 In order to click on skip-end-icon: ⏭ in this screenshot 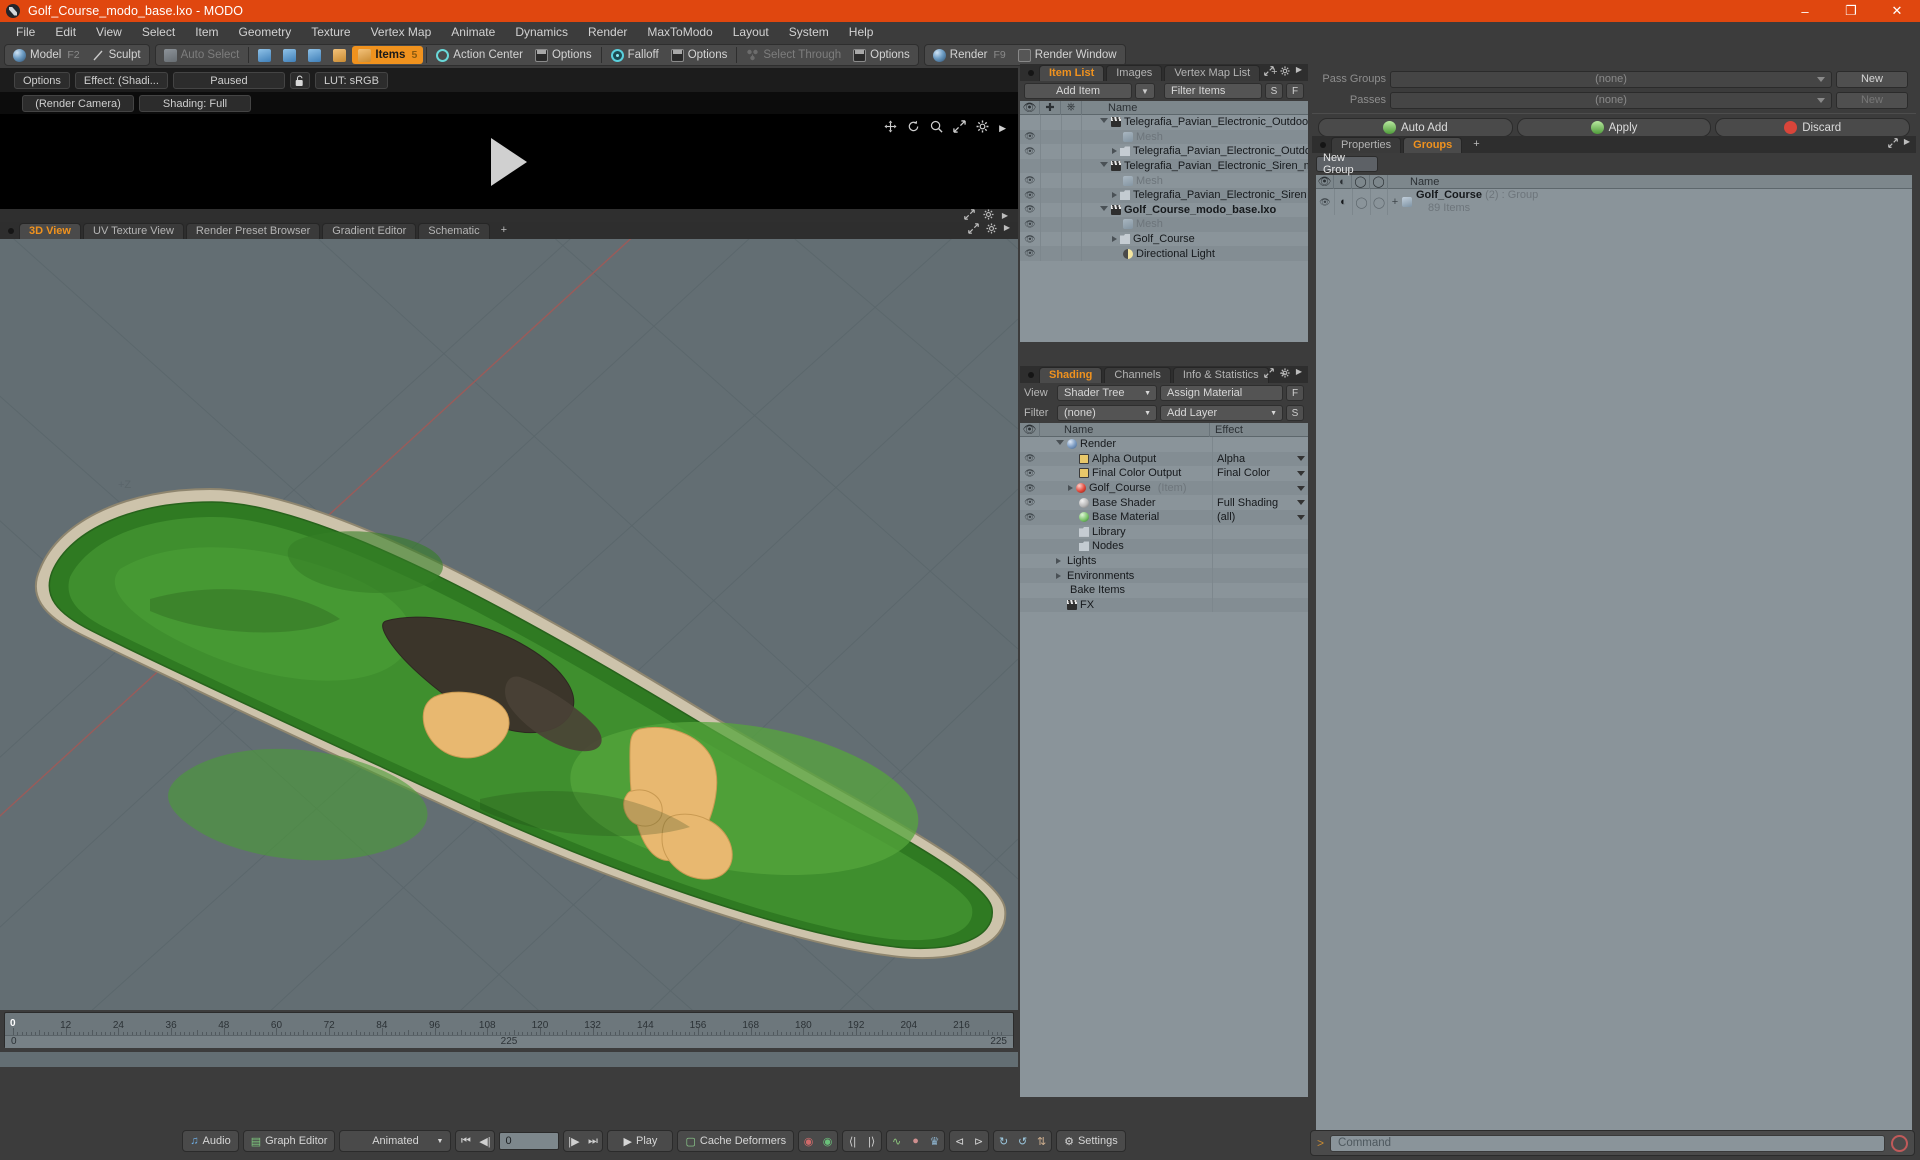, I will do `click(592, 1141)`.